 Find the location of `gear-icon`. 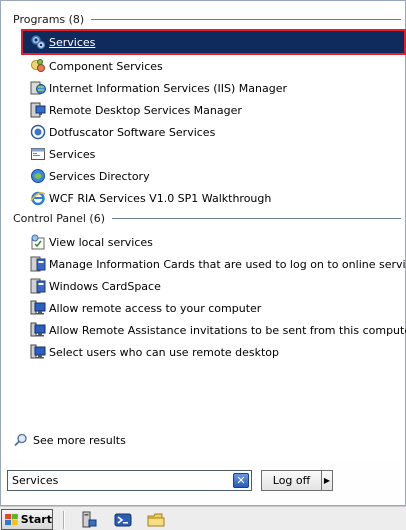

gear-icon is located at coordinates (38, 42).